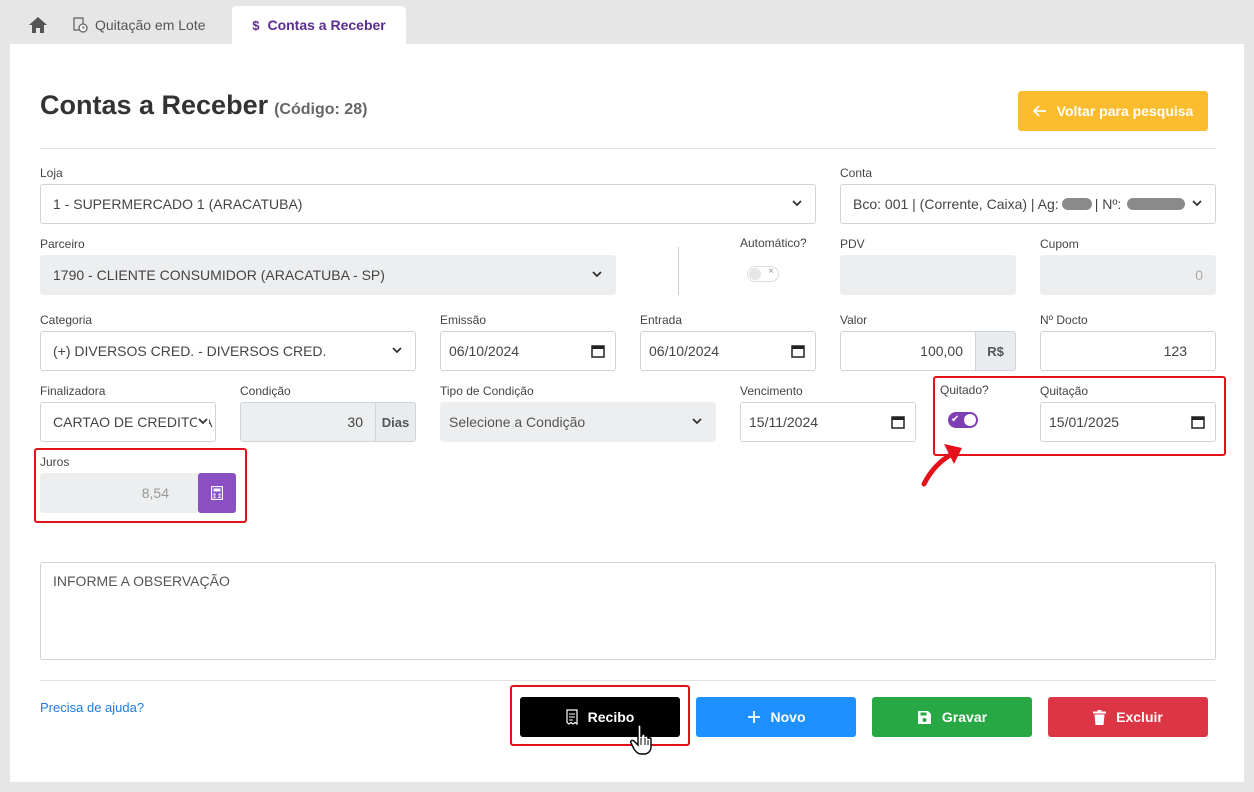 The height and width of the screenshot is (792, 1254). Describe the element at coordinates (908, 351) in the screenshot. I see `valor-input: 100,00` at that location.